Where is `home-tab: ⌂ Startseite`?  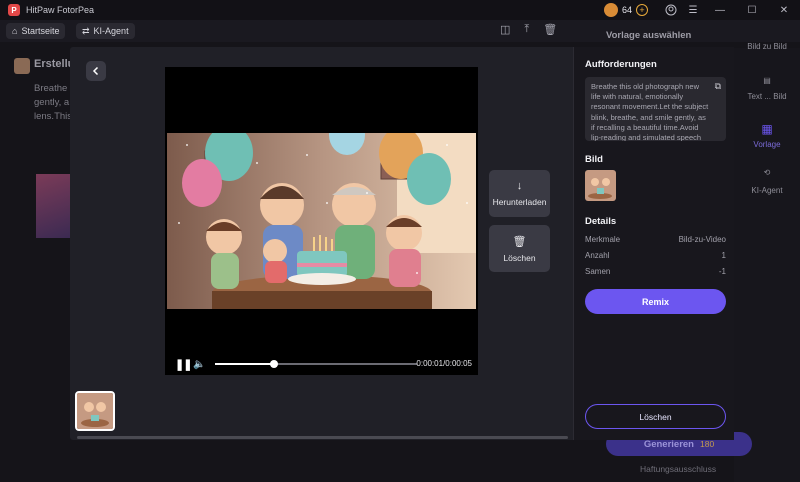 home-tab: ⌂ Startseite is located at coordinates (36, 31).